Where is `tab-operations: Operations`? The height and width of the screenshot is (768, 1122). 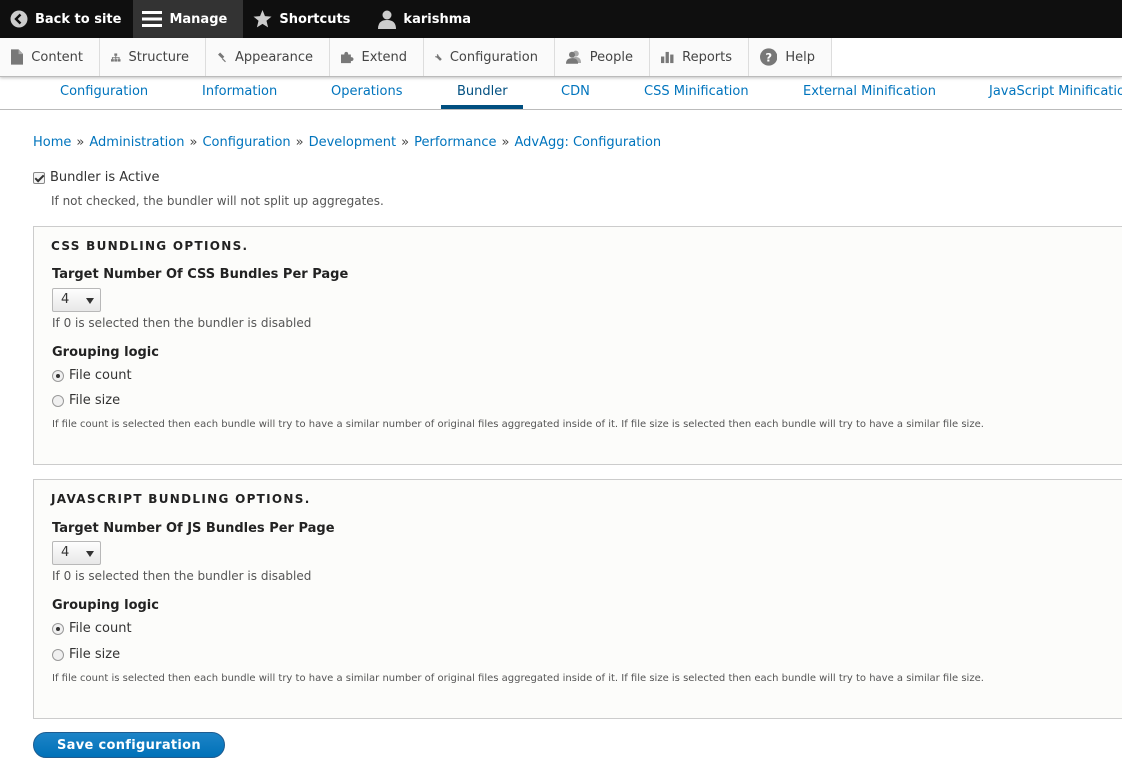
tab-operations: Operations is located at coordinates (366, 91).